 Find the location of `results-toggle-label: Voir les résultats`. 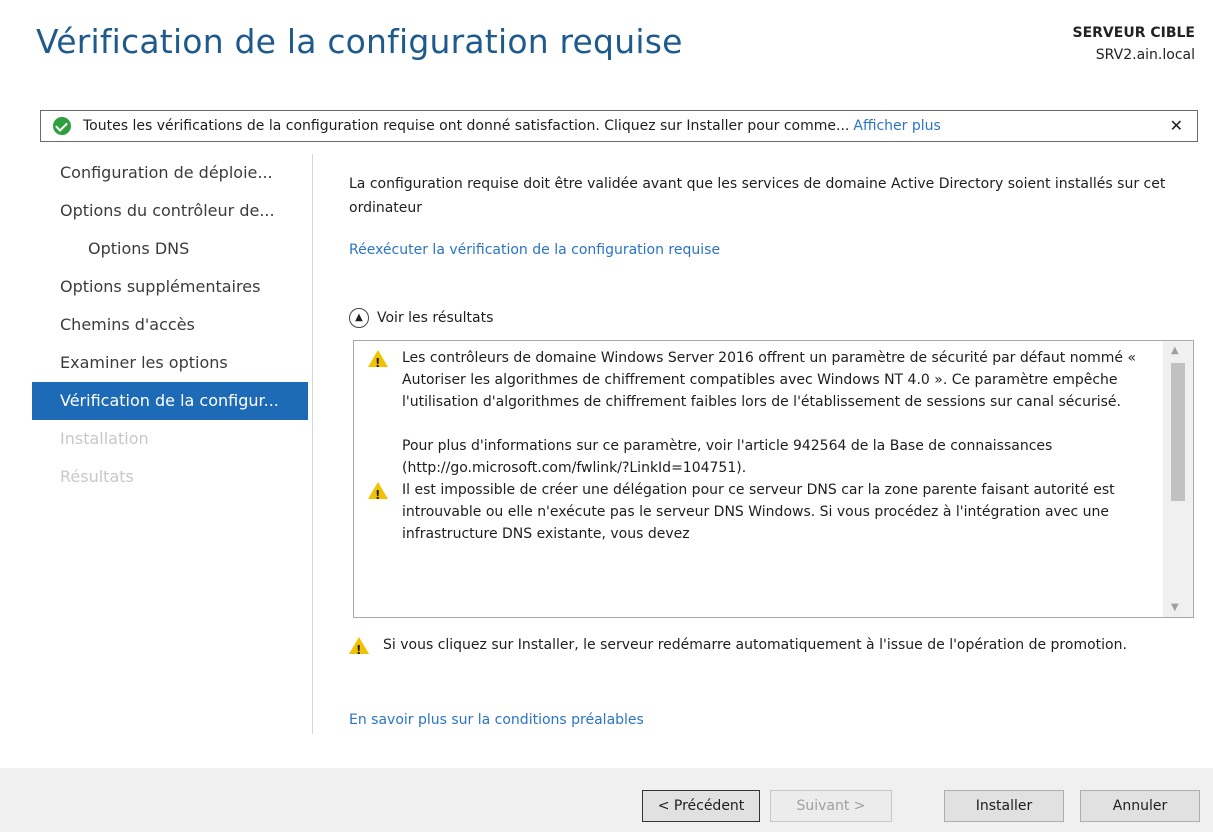

results-toggle-label: Voir les résultats is located at coordinates (435, 318).